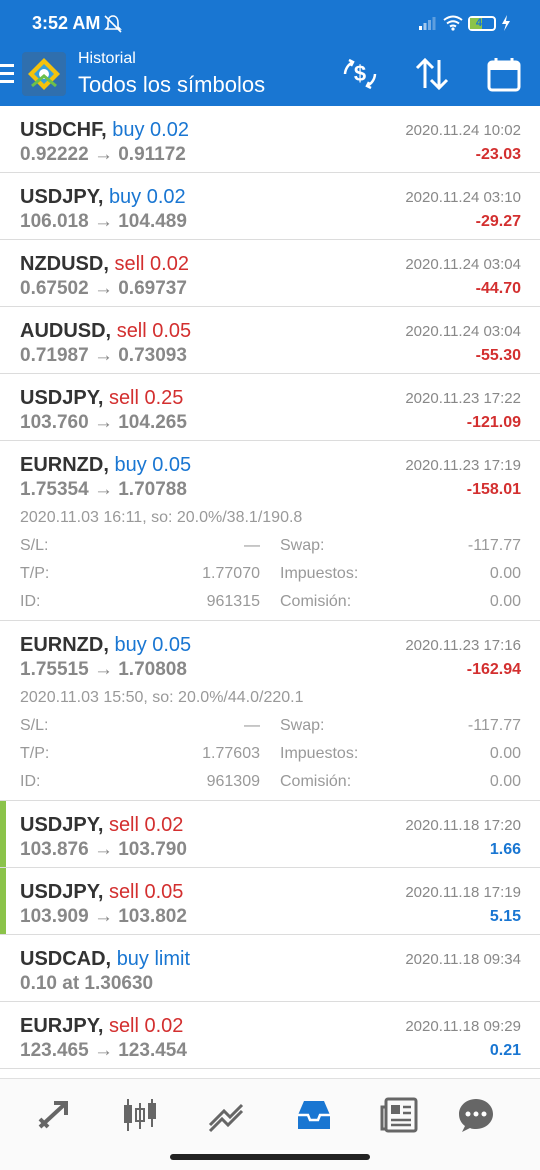 The width and height of the screenshot is (540, 1170). What do you see at coordinates (54, 1115) in the screenshot?
I see `quotes-icon` at bounding box center [54, 1115].